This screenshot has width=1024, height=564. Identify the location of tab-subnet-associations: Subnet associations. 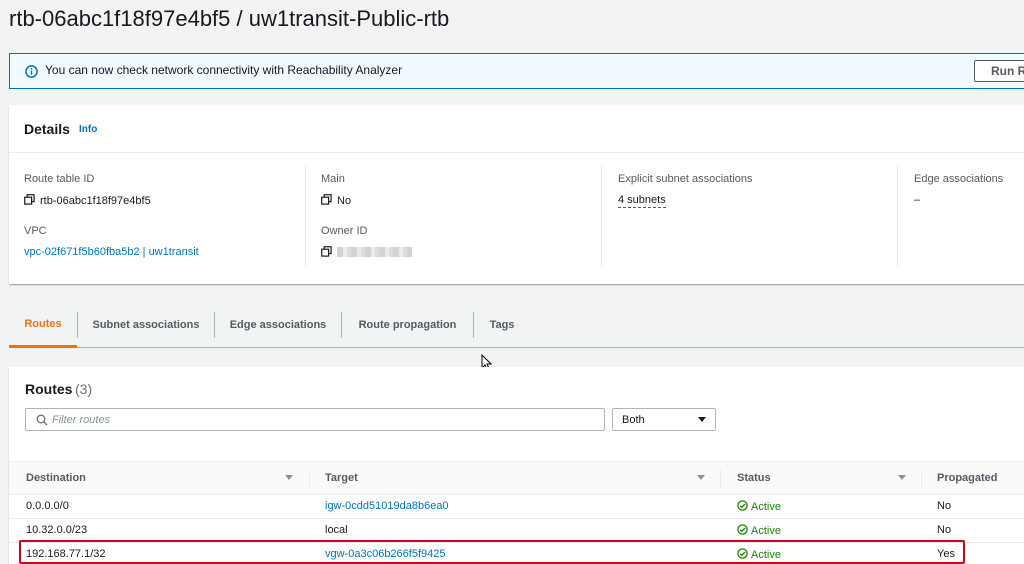
(146, 324).